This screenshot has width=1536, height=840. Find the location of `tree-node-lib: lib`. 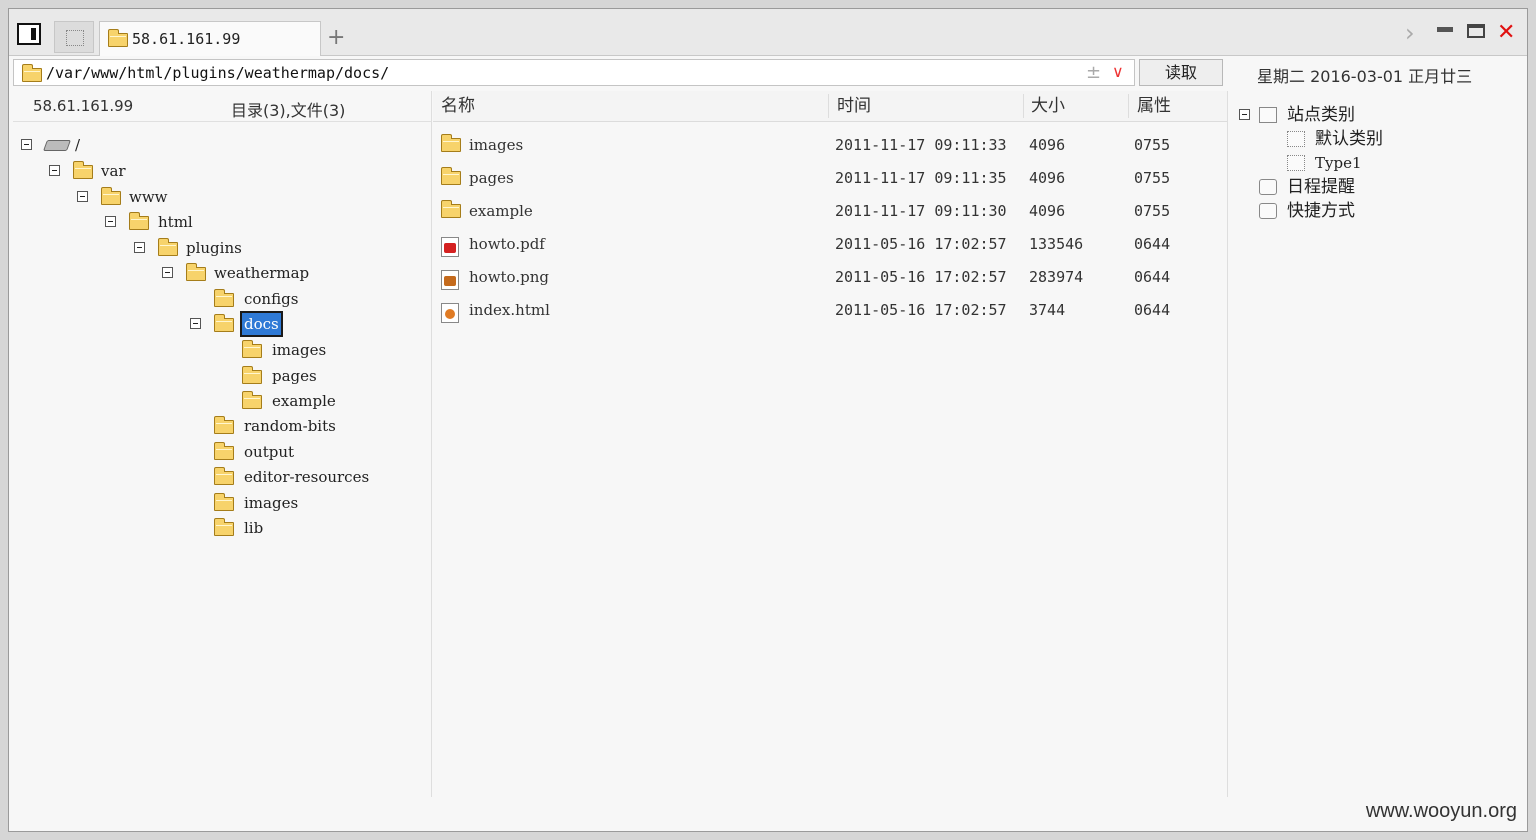

tree-node-lib: lib is located at coordinates (213, 528).